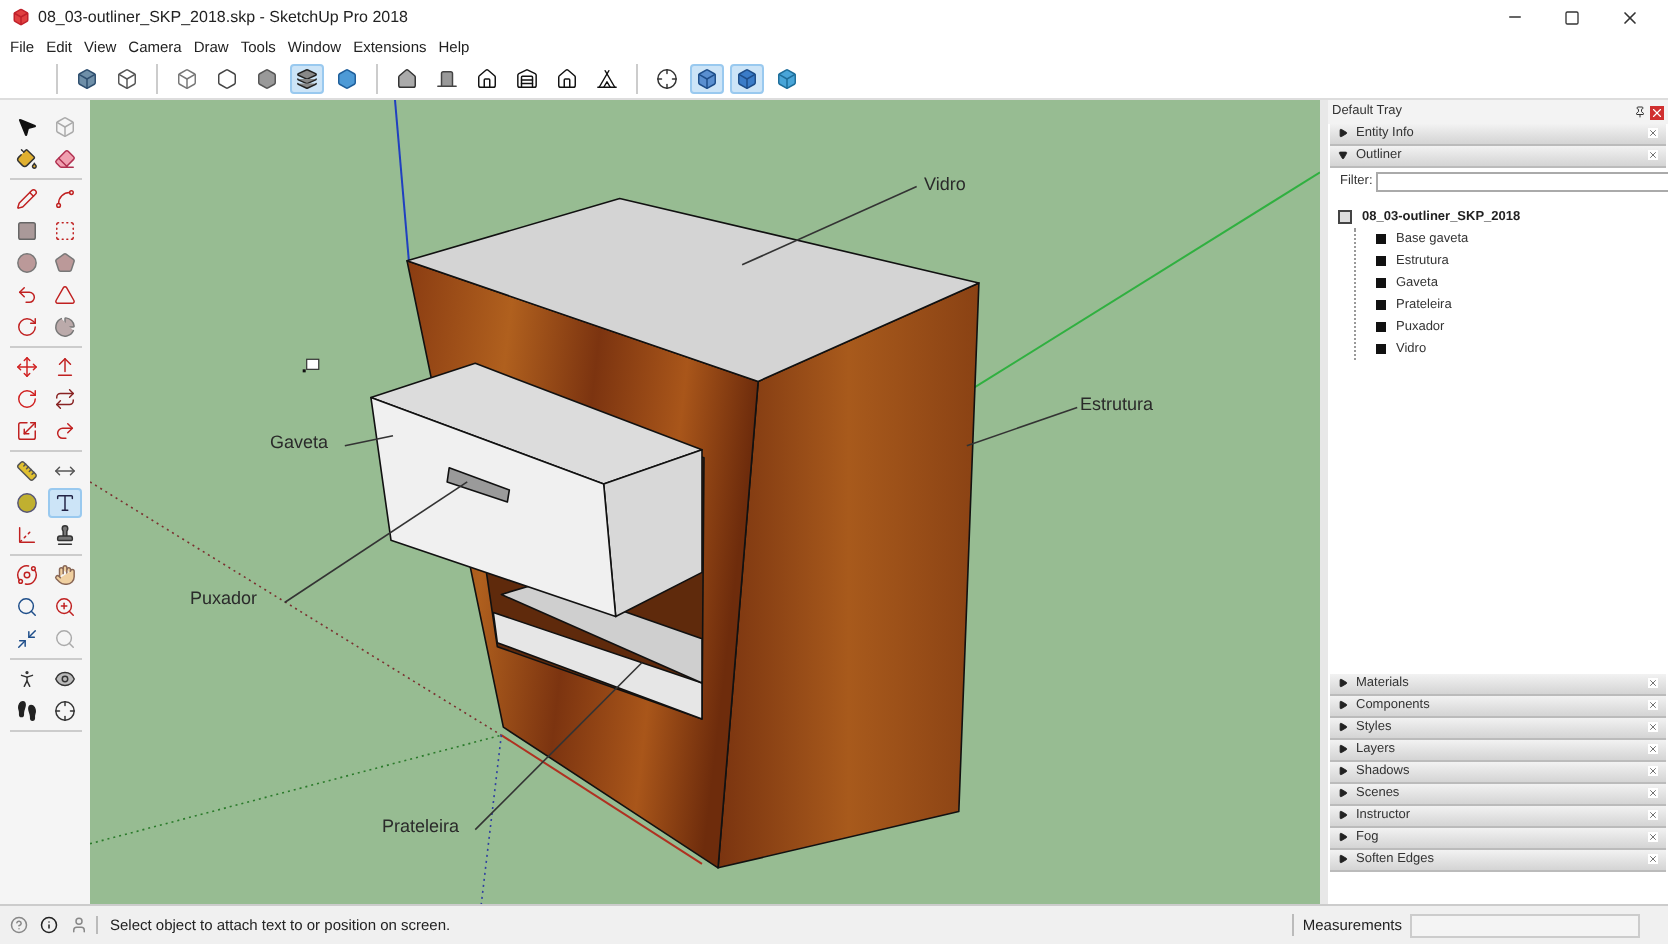 This screenshot has height=944, width=1668. Describe the element at coordinates (79, 925) in the screenshot. I see `user-icon` at that location.